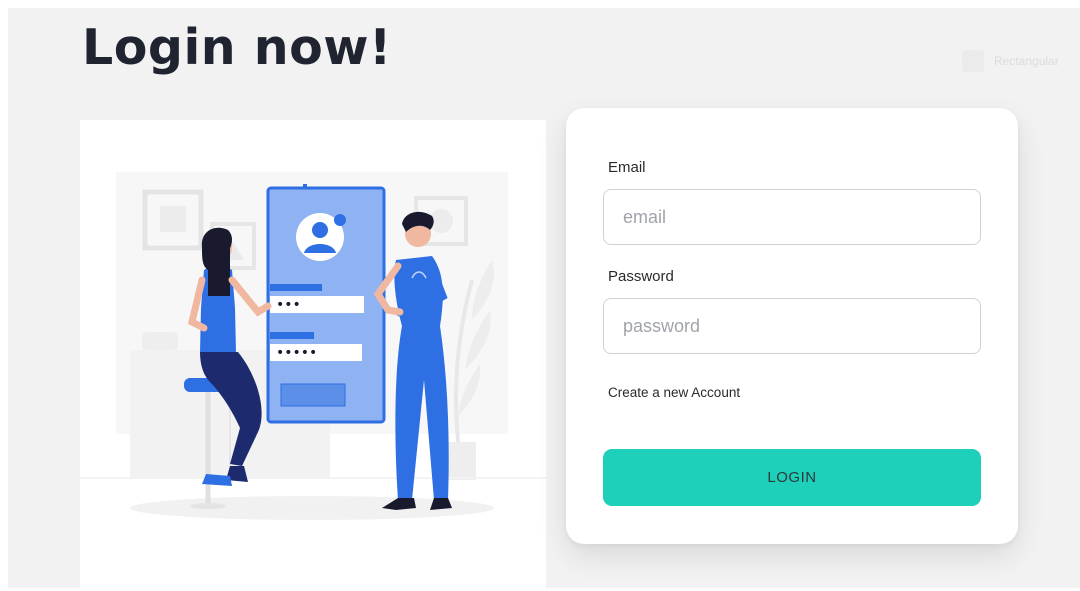 Image resolution: width=1080 pixels, height=591 pixels. Describe the element at coordinates (237, 47) in the screenshot. I see `page-title: Login now!` at that location.